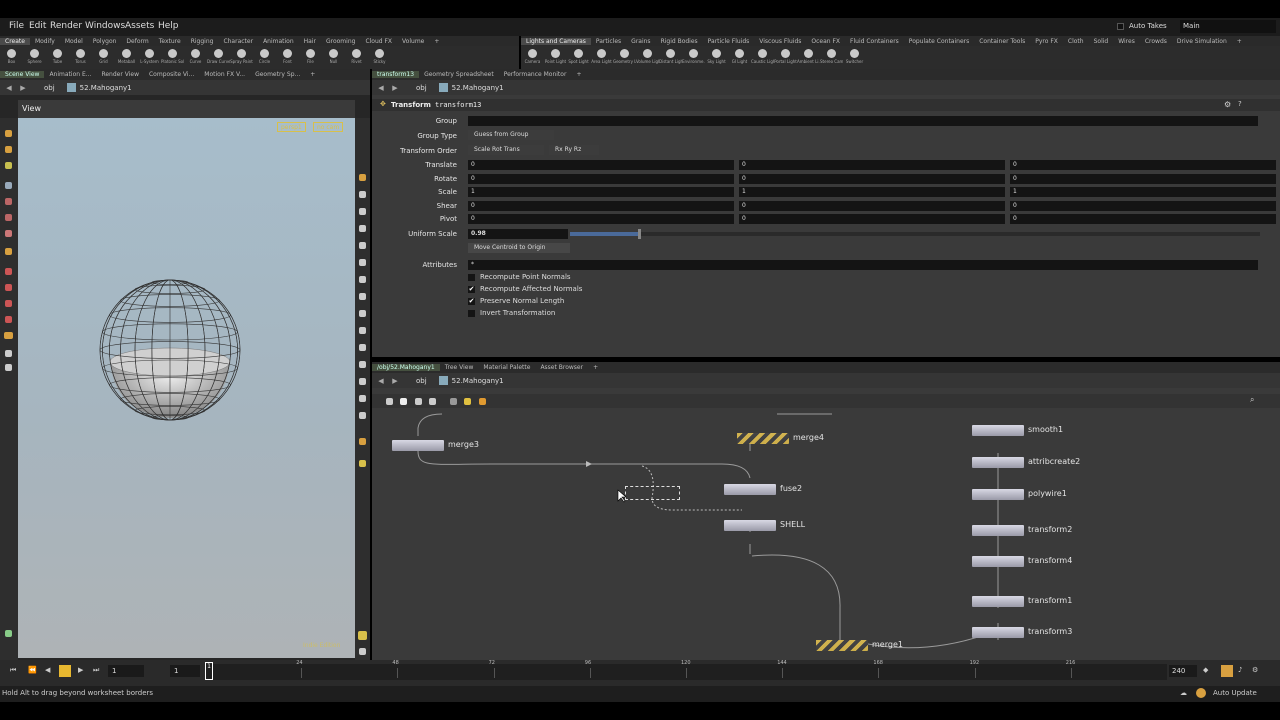 The width and height of the screenshot is (1280, 720). I want to click on tool-tube: Tube, so click(57, 57).